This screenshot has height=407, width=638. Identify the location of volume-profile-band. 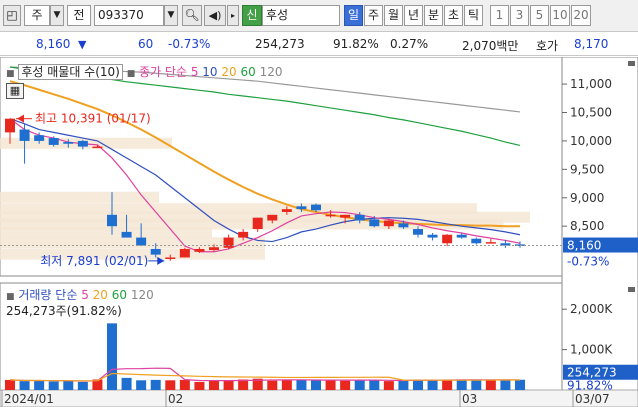
(106, 233).